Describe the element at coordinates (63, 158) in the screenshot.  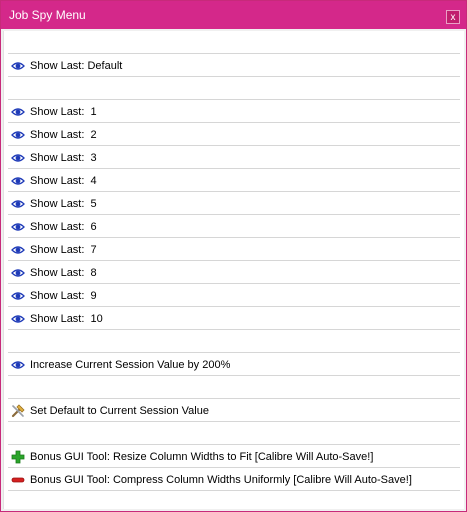
I see `menu-item-label: Show Last: 3` at that location.